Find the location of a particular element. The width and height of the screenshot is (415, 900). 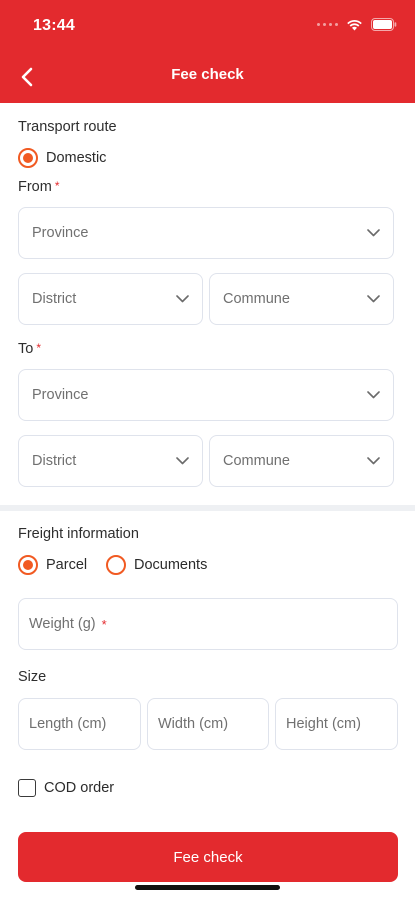

to-commune-placeholder: Commune is located at coordinates (256, 461).